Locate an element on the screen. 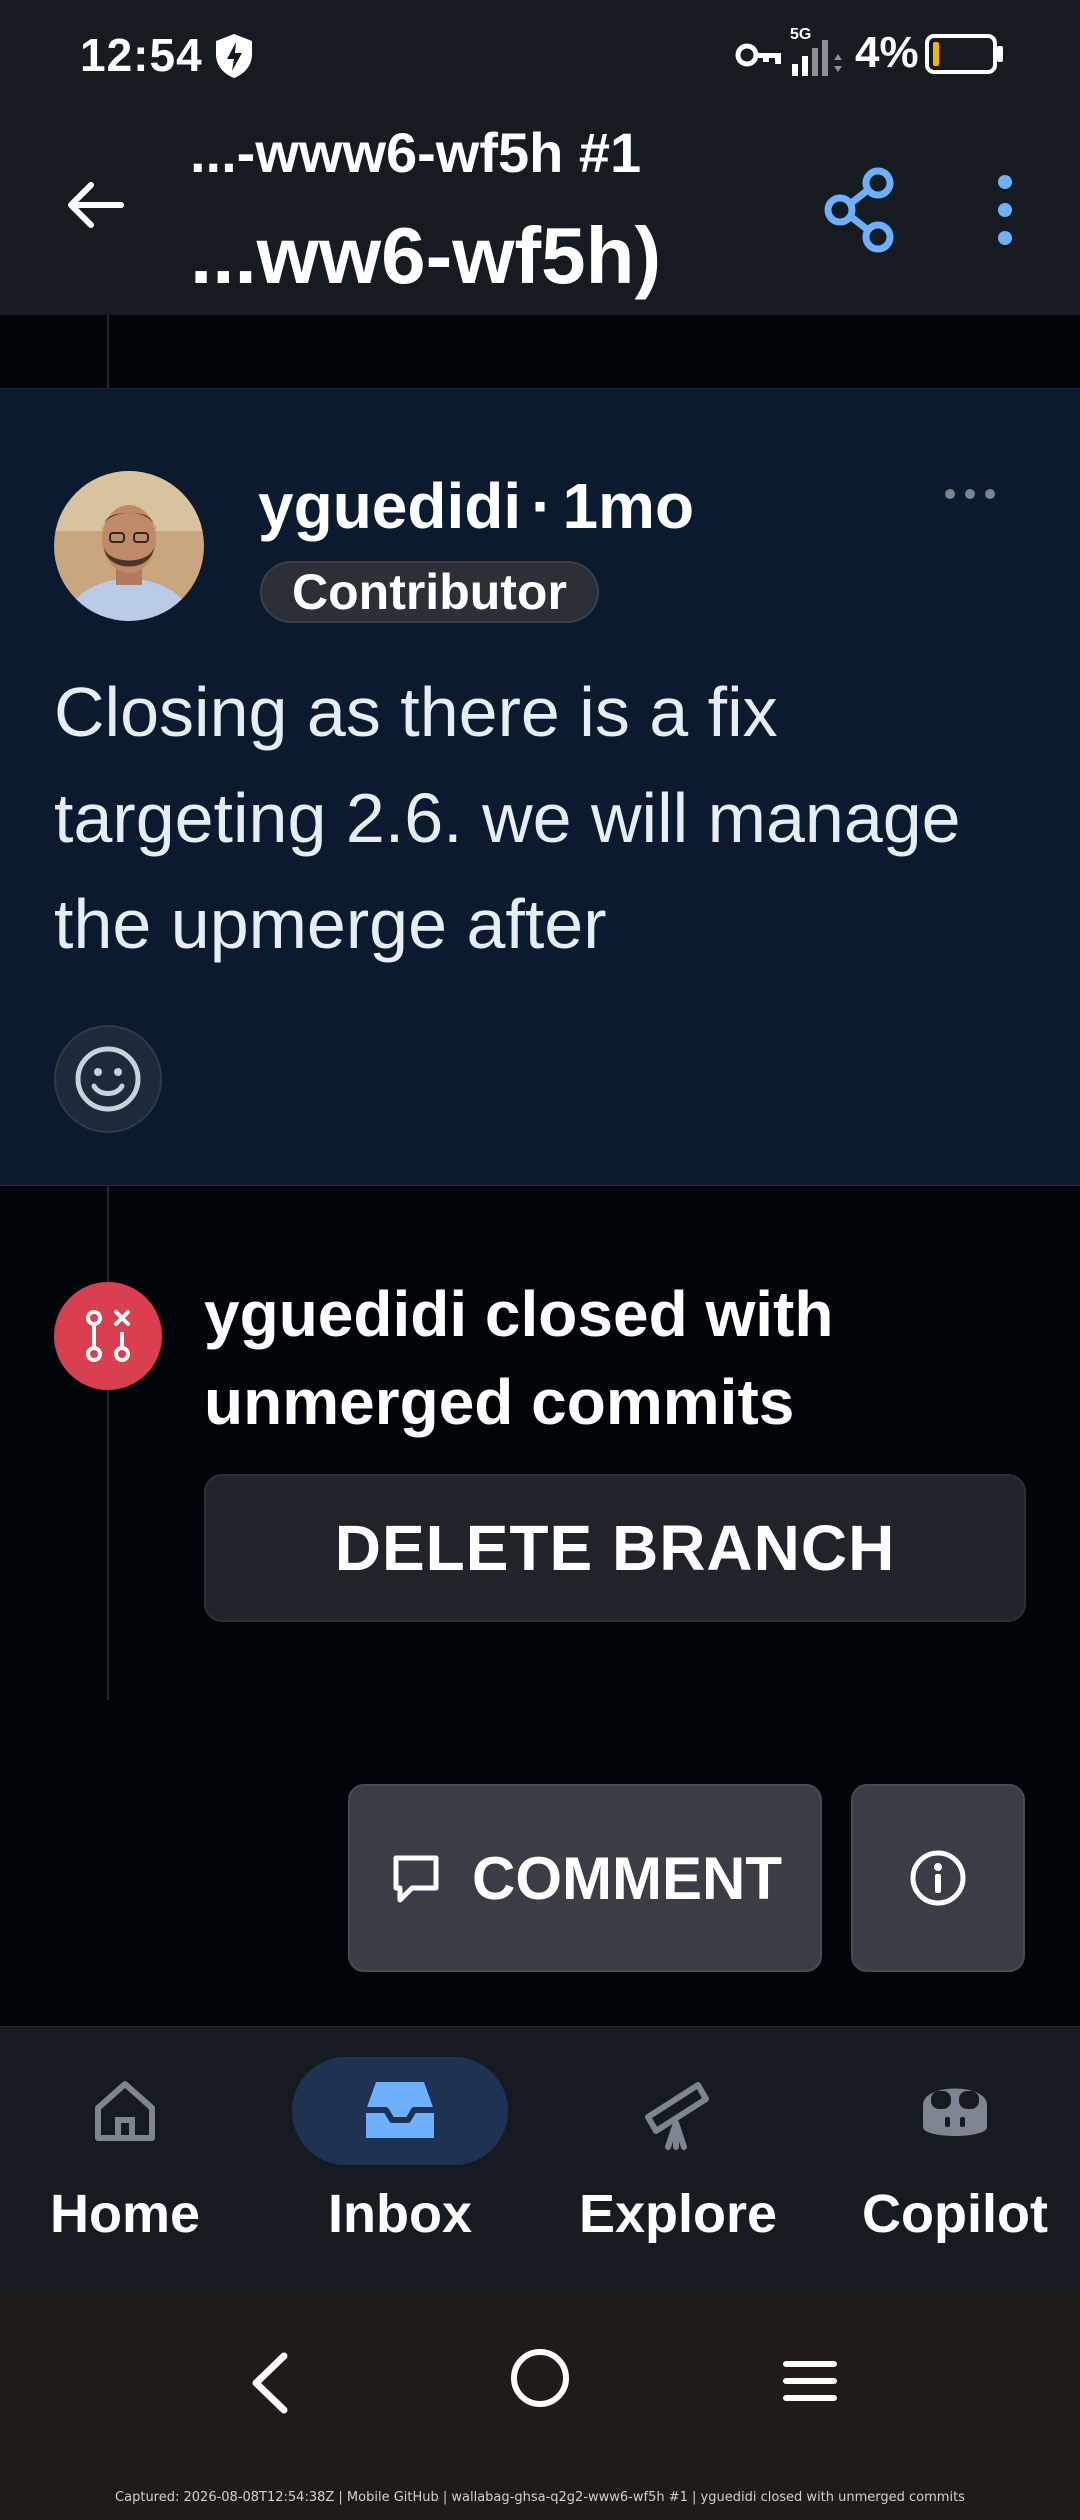 The height and width of the screenshot is (2520, 1080). info-button is located at coordinates (938, 1878).